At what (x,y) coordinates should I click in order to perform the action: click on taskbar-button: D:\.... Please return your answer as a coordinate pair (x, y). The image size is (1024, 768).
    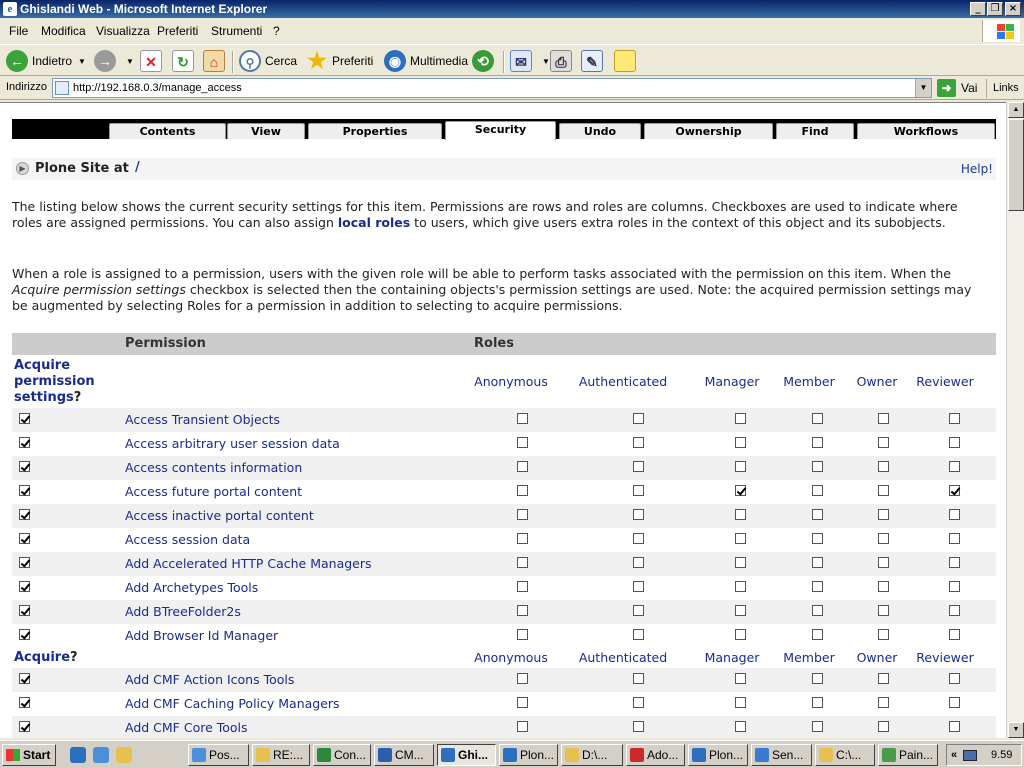
    Looking at the image, I should click on (592, 755).